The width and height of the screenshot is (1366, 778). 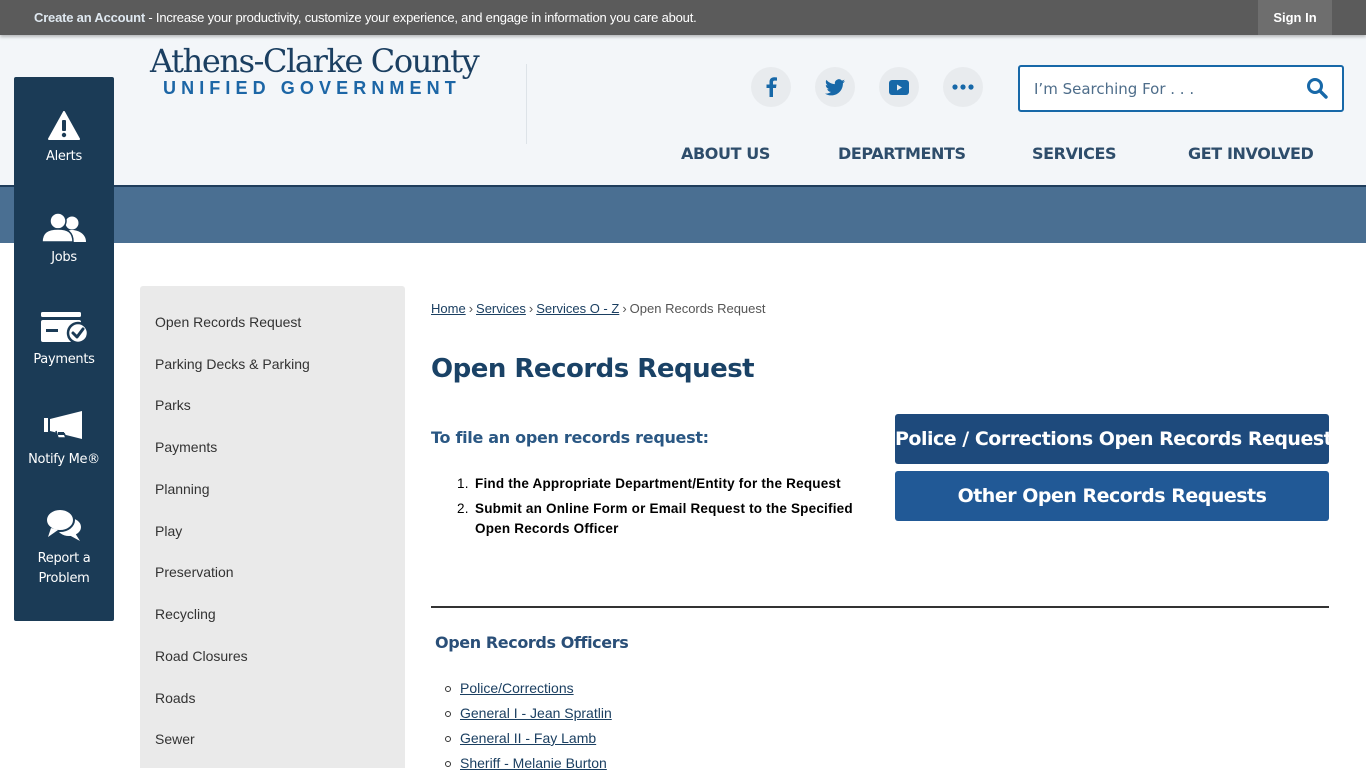 I want to click on youtube-icon, so click(x=899, y=87).